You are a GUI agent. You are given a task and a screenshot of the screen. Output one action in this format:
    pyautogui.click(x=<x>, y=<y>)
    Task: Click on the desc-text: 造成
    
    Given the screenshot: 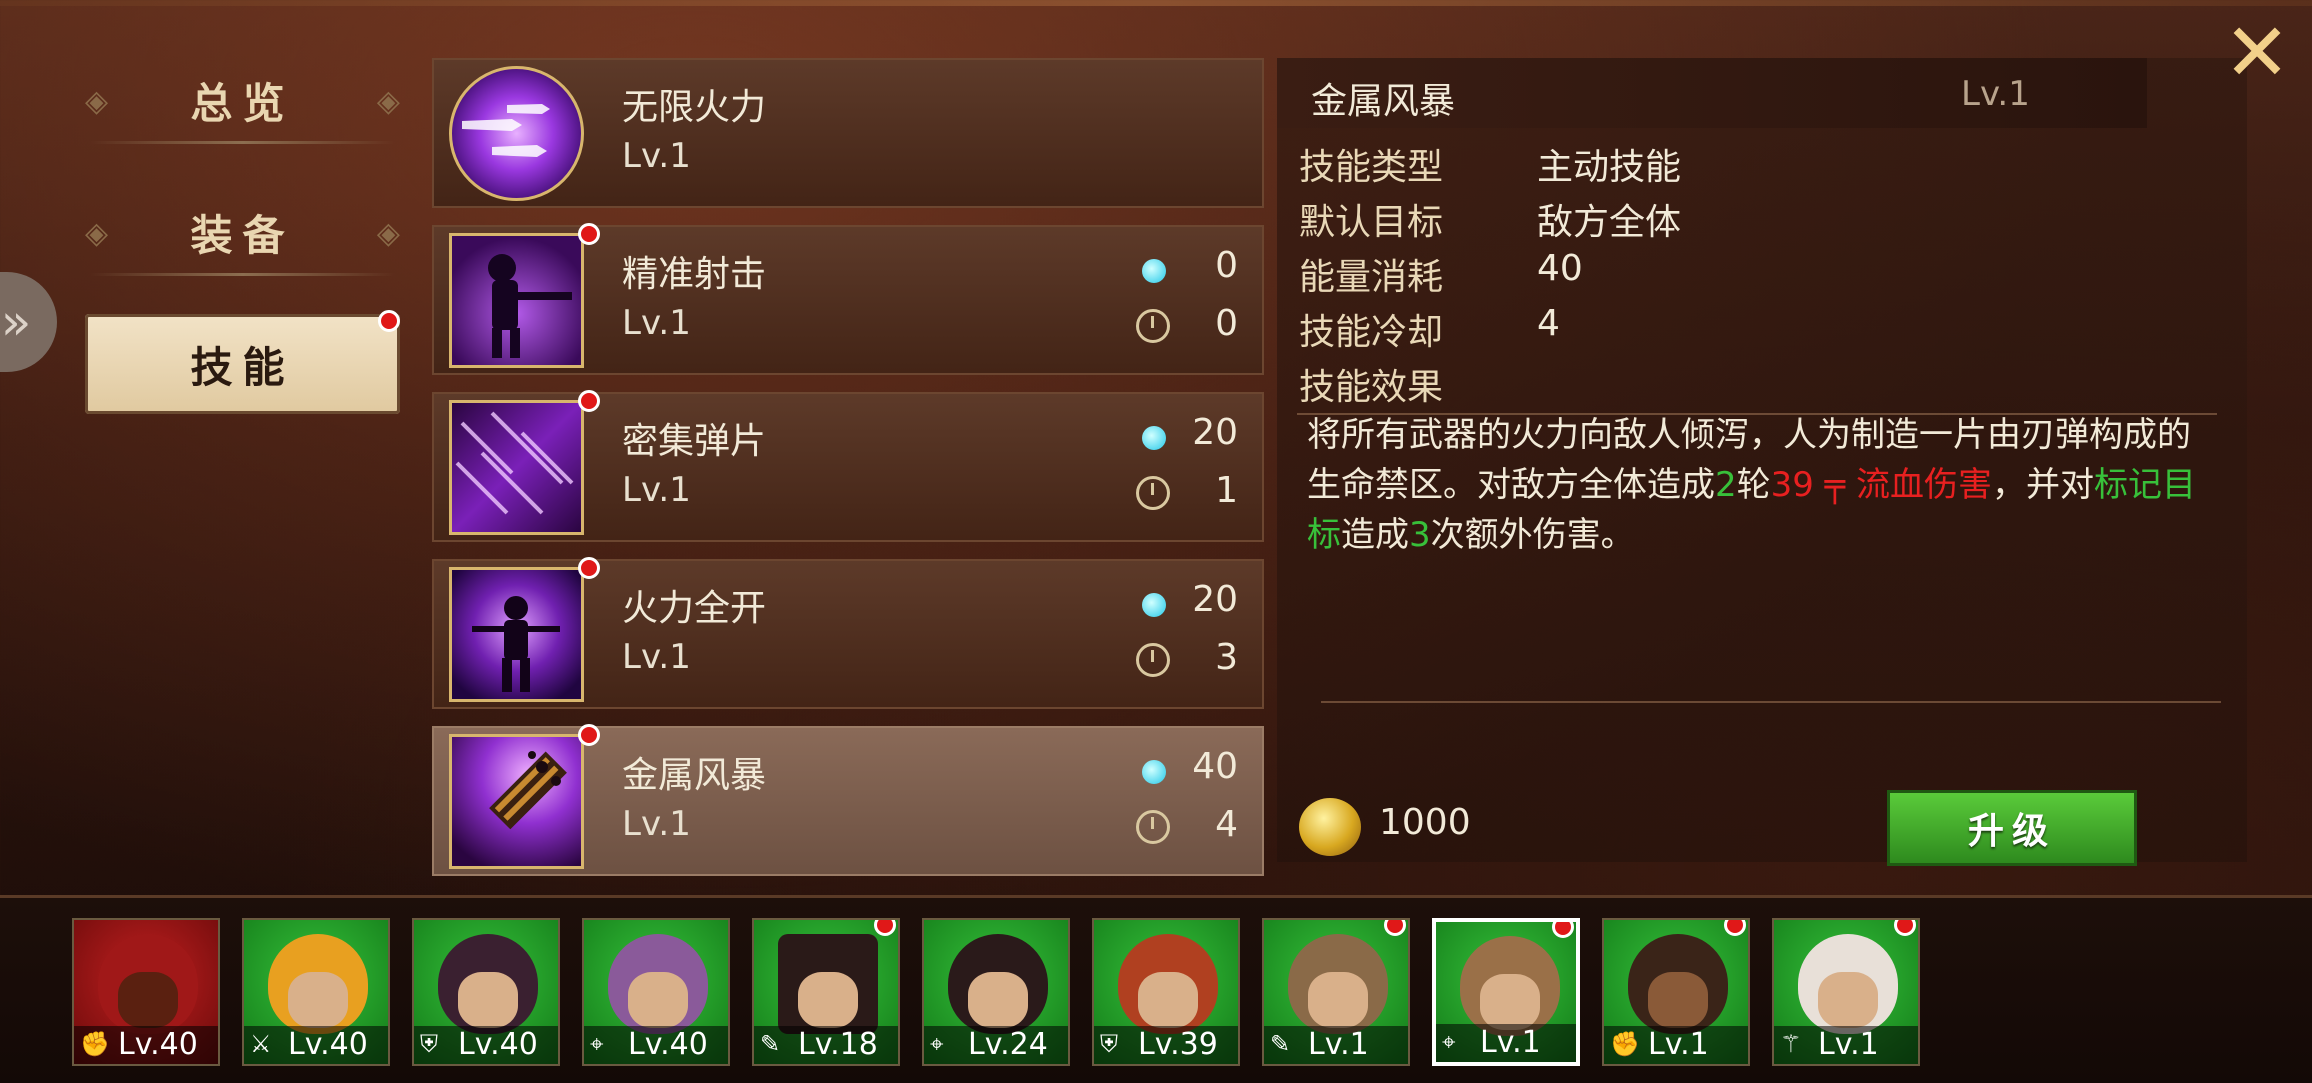 What is the action you would take?
    pyautogui.click(x=1375, y=535)
    